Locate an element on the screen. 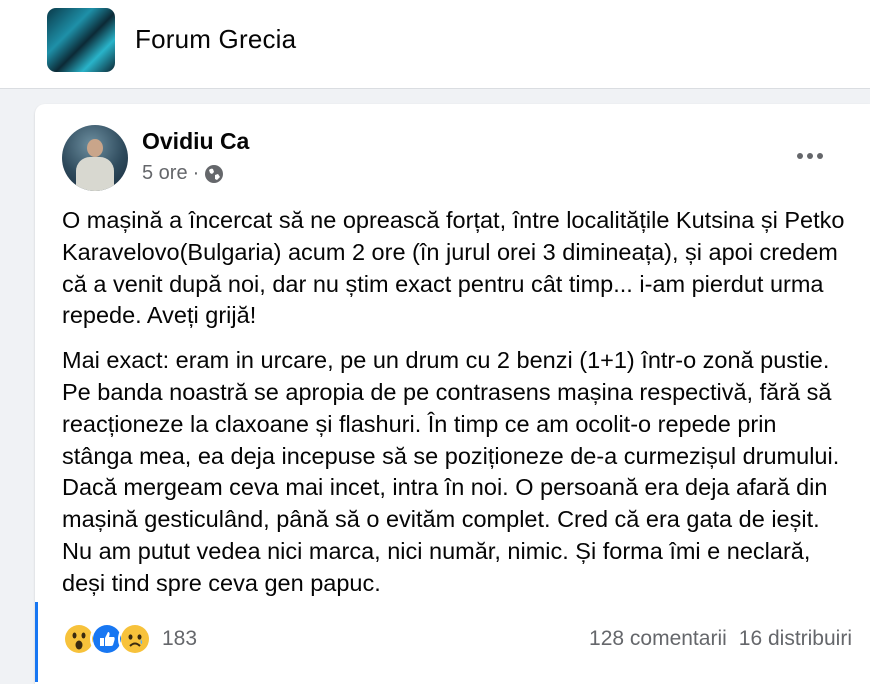  sad-reaction-icon is located at coordinates (135, 639).